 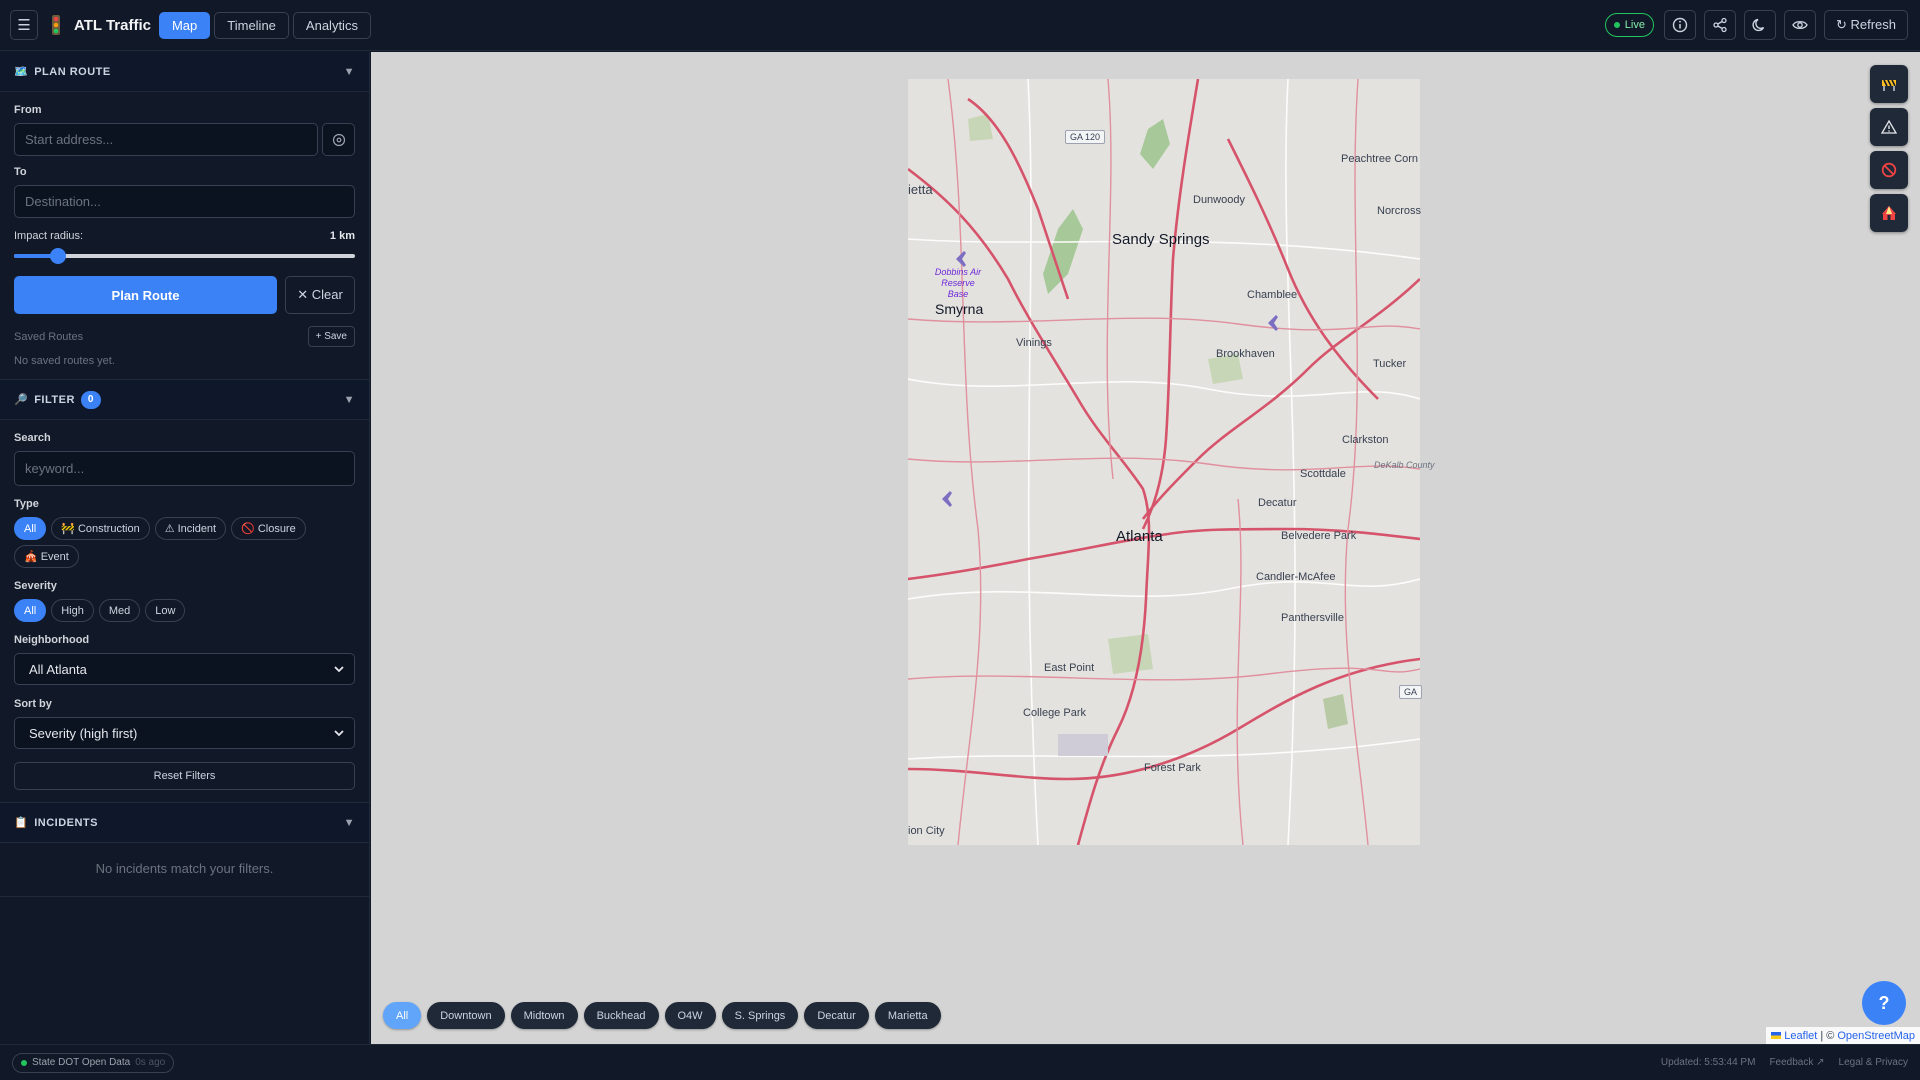 I want to click on type-chip-construction: 🚧 Construction, so click(x=100, y=528).